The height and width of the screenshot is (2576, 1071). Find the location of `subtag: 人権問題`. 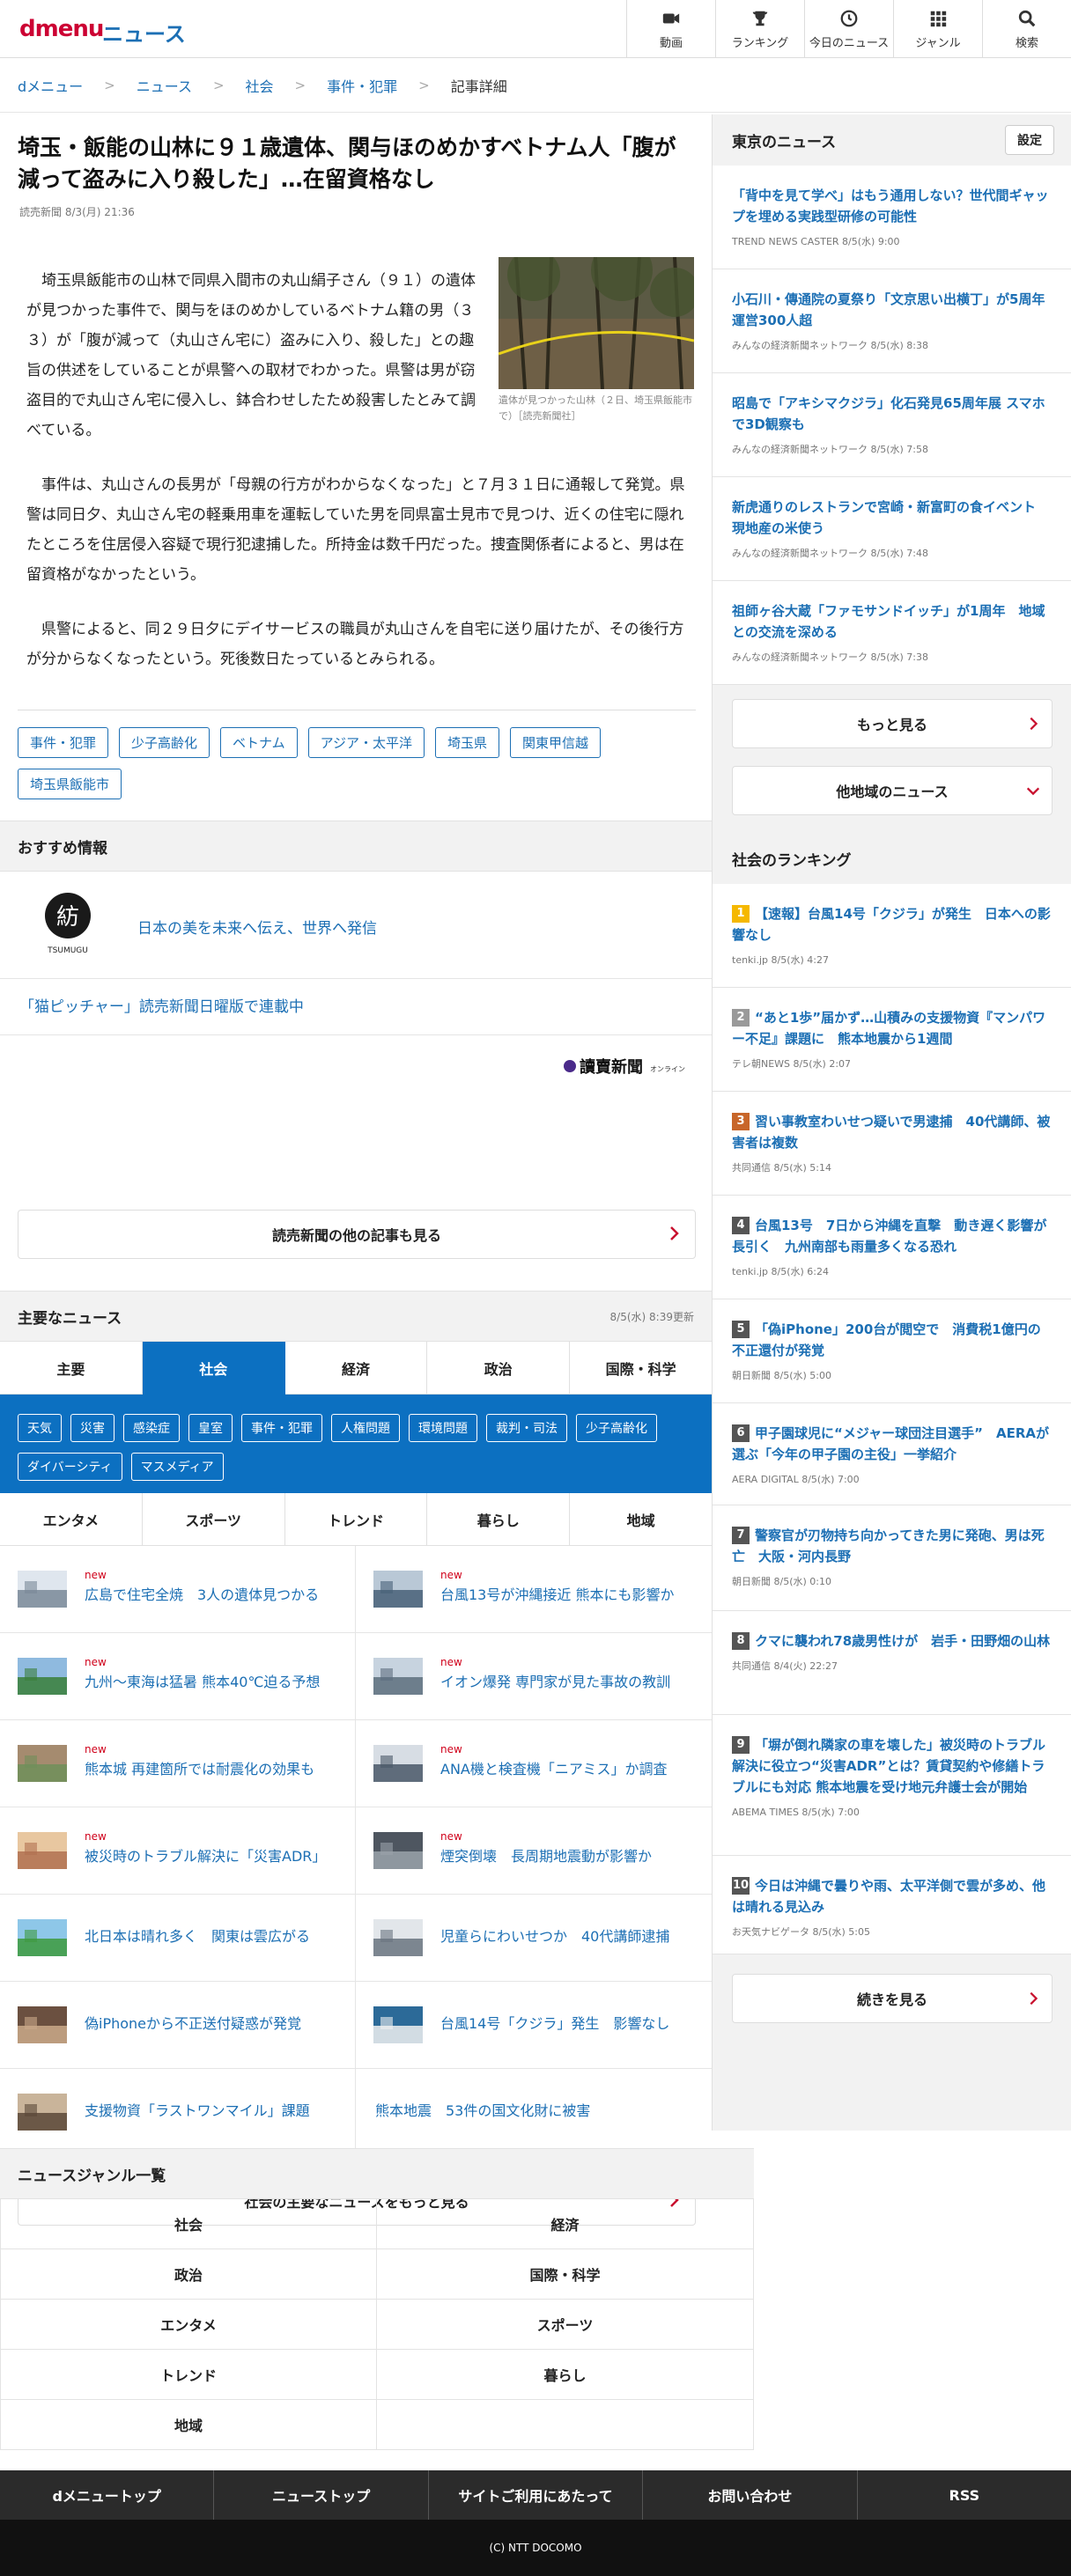

subtag: 人権問題 is located at coordinates (365, 1428).